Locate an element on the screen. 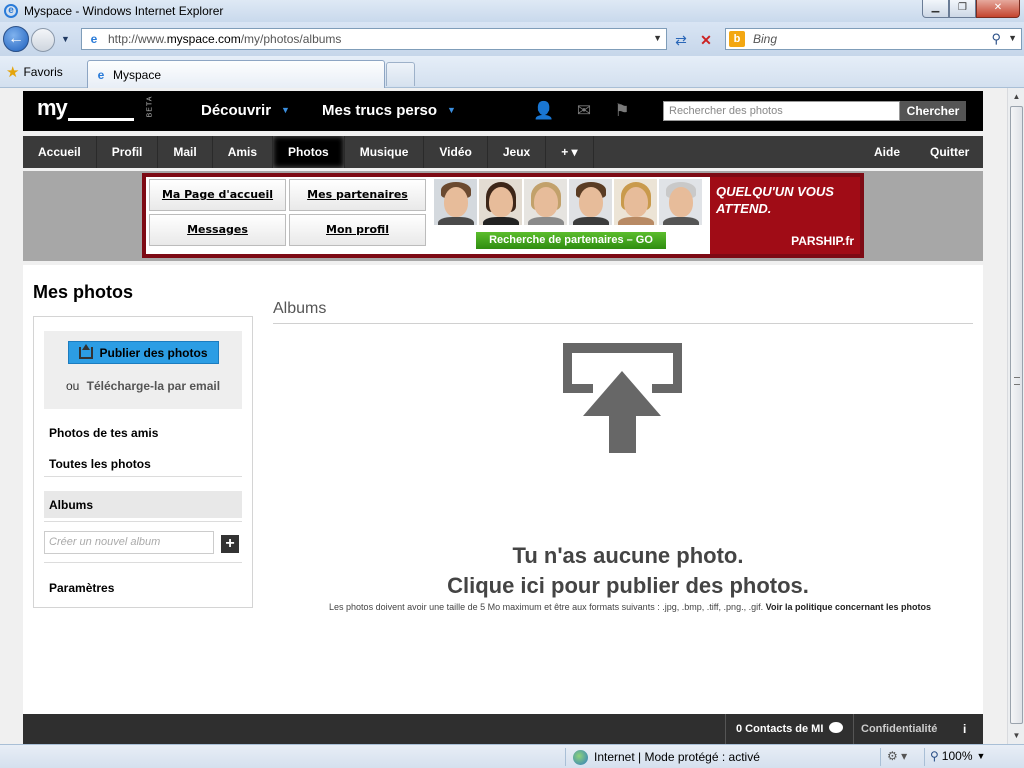  nav-photos: Photos is located at coordinates (309, 152).